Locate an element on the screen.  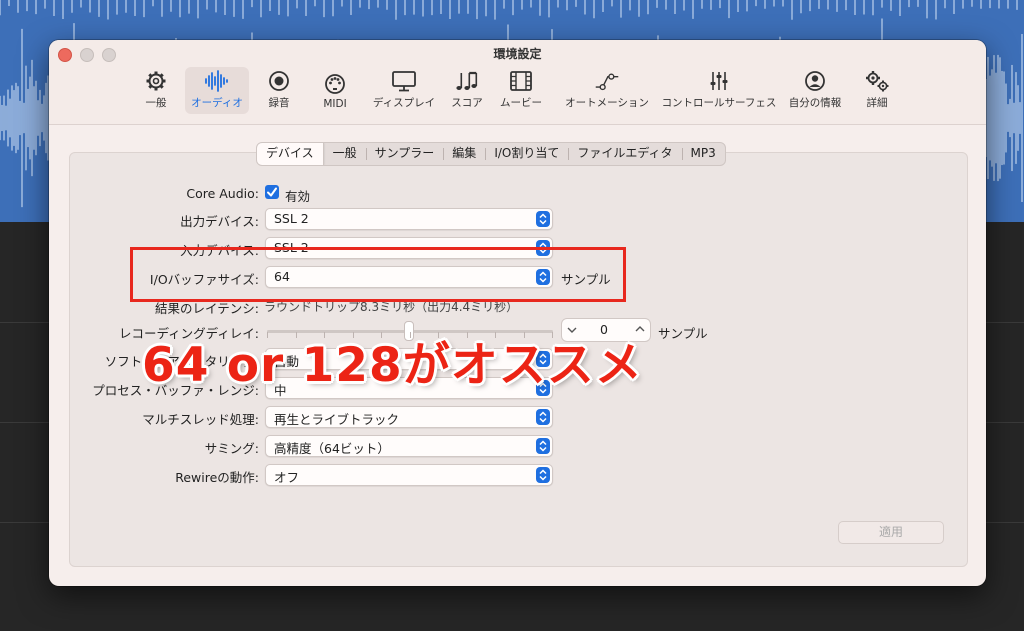
tab-mp3: MP3 is located at coordinates (703, 154).